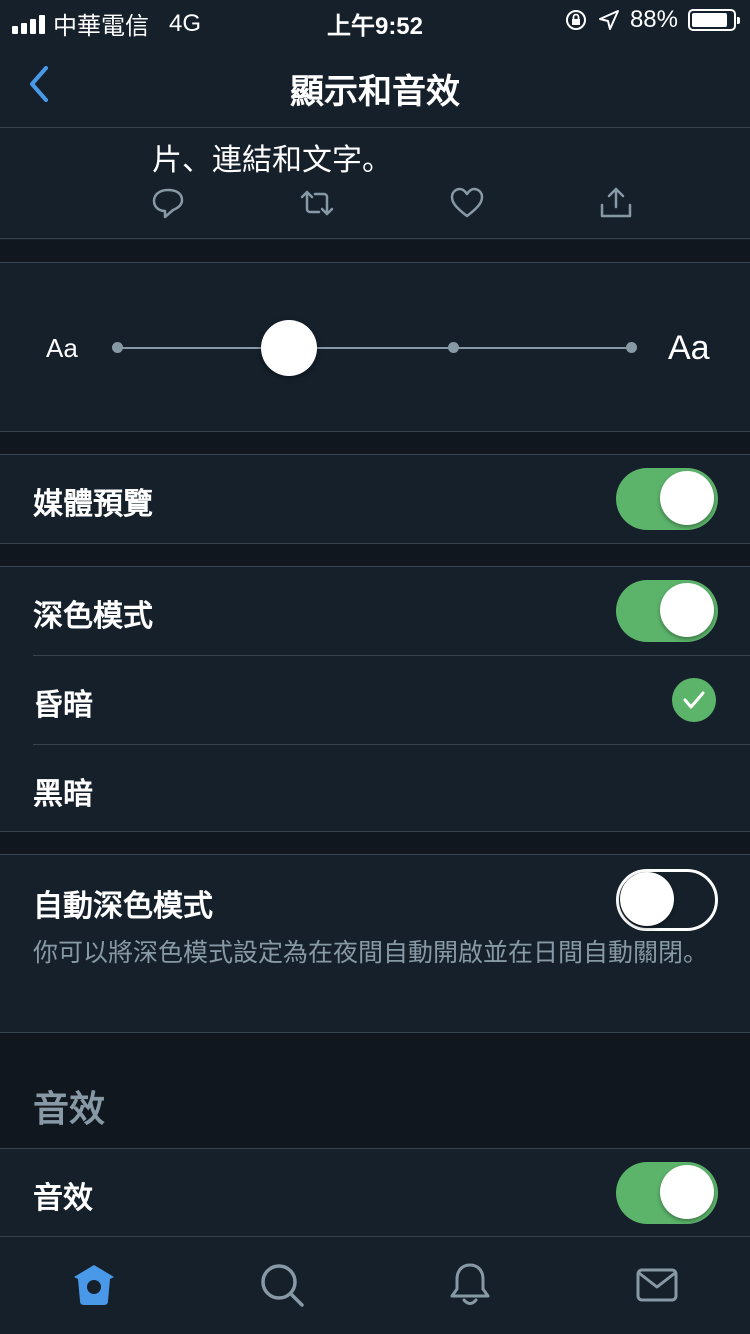  I want to click on like-icon, so click(467, 202).